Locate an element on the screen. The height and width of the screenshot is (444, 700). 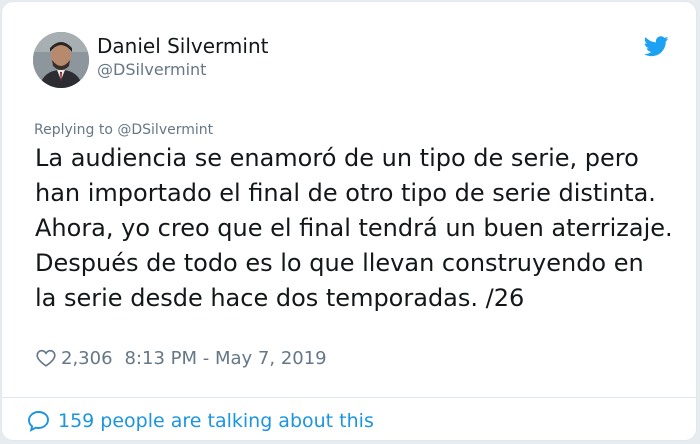
tweet-meta: 2,306 8:13 PM - May 7, 2019 is located at coordinates (181, 358).